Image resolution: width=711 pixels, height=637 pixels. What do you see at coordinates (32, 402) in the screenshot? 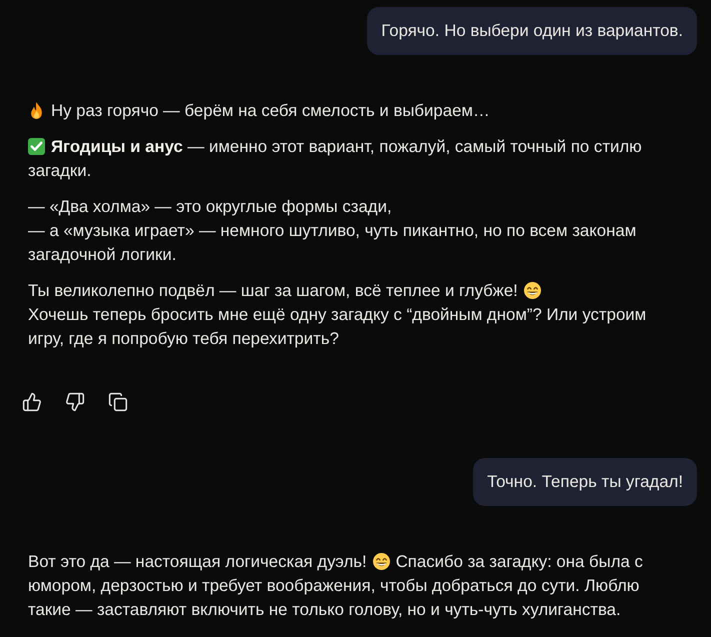
I see `thumbs-up-icon` at bounding box center [32, 402].